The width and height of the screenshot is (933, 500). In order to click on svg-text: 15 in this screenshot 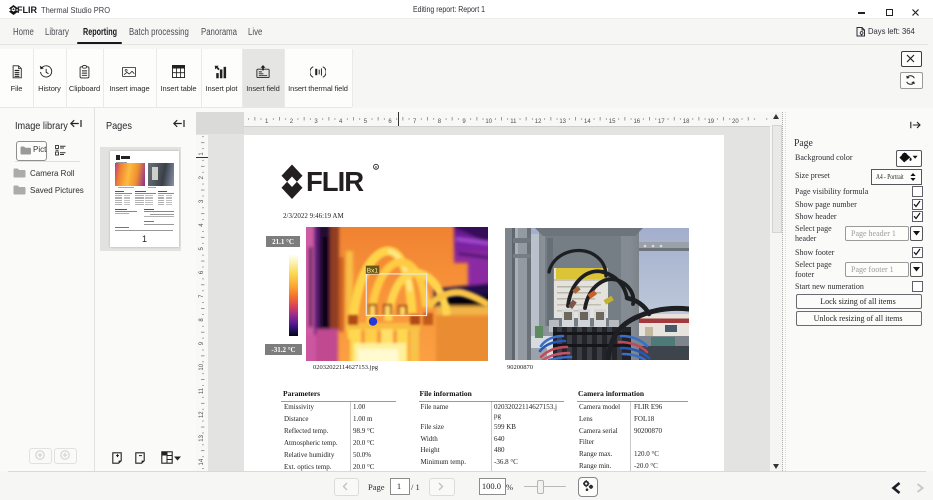, I will do `click(612, 122)`.